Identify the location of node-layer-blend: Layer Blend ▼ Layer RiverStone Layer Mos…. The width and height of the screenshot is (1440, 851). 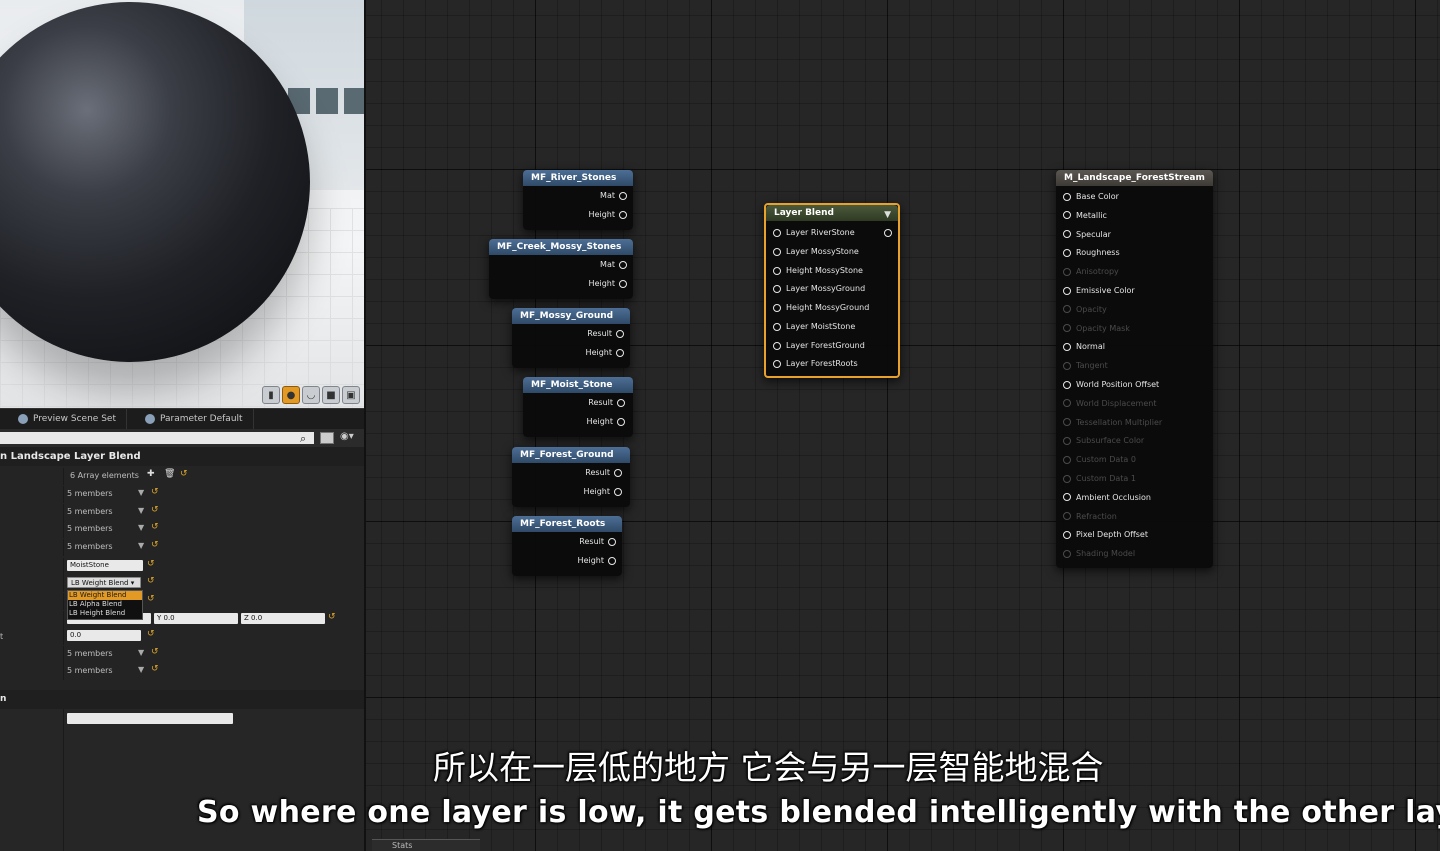
(832, 290).